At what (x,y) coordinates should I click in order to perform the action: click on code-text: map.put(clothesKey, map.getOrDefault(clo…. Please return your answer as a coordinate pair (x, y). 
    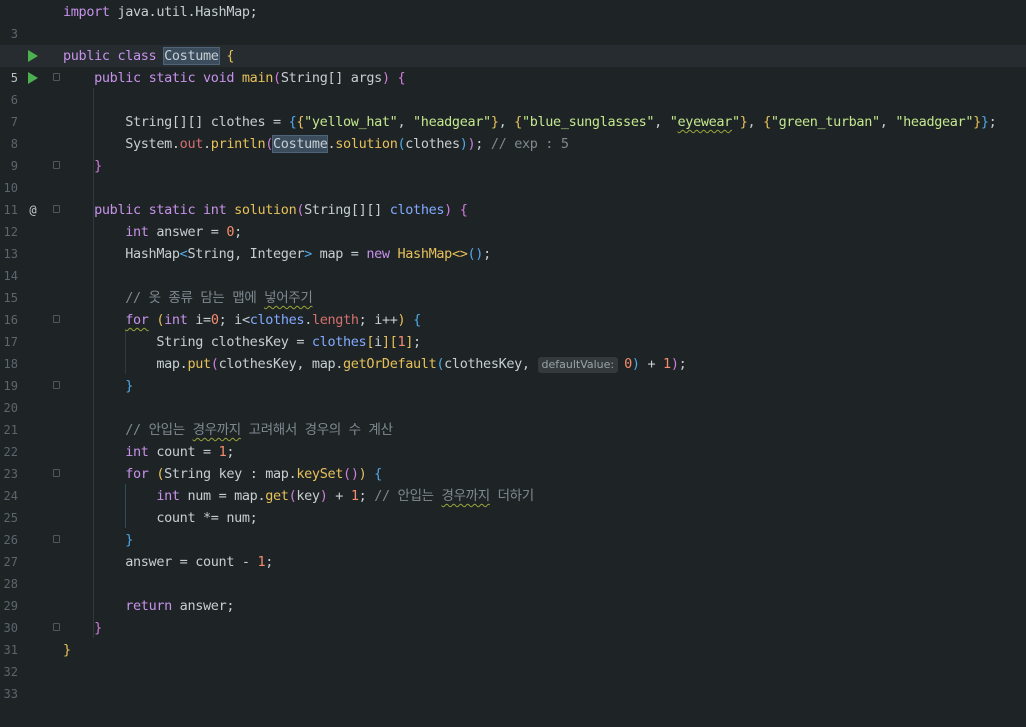
    Looking at the image, I should click on (375, 364).